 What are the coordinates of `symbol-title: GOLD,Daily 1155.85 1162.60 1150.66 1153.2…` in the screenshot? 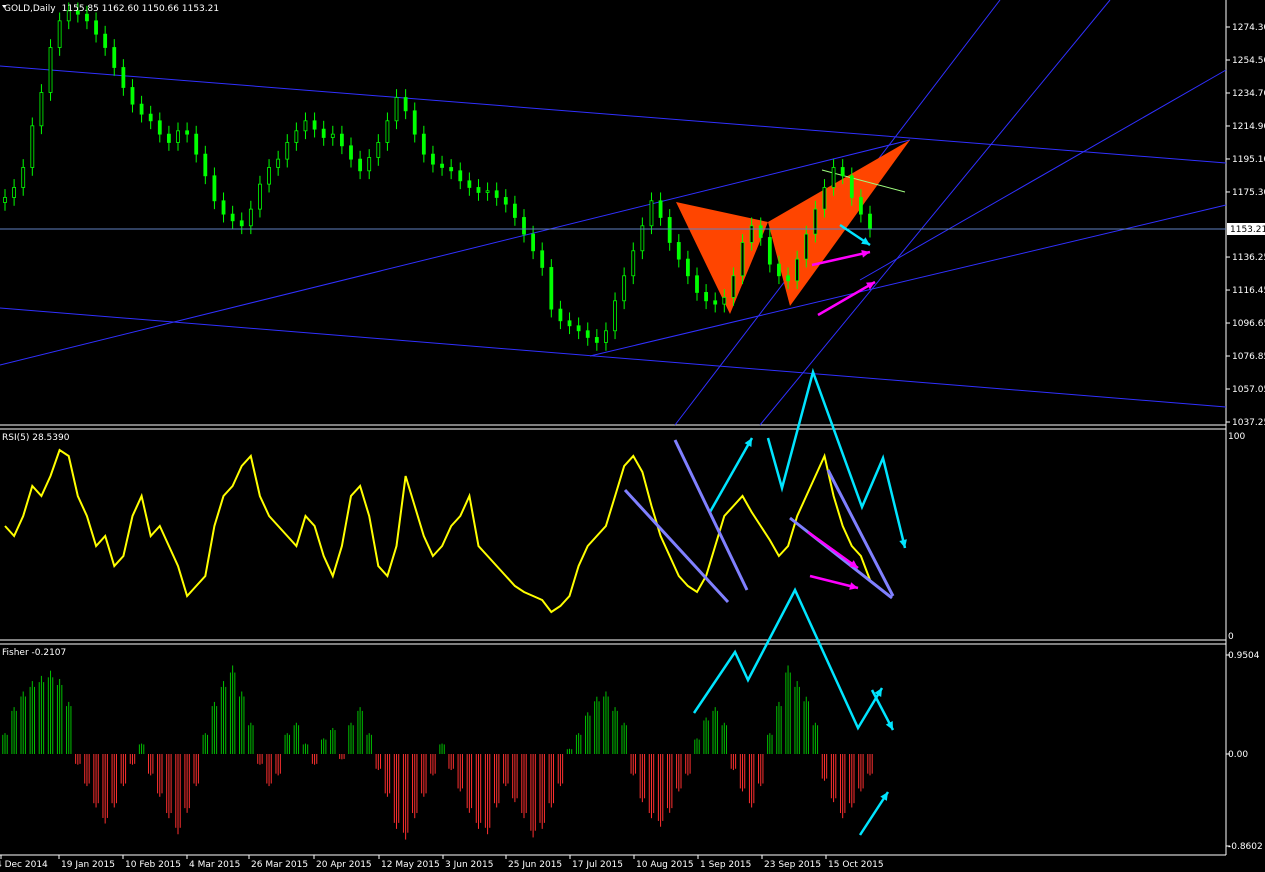 It's located at (111, 9).